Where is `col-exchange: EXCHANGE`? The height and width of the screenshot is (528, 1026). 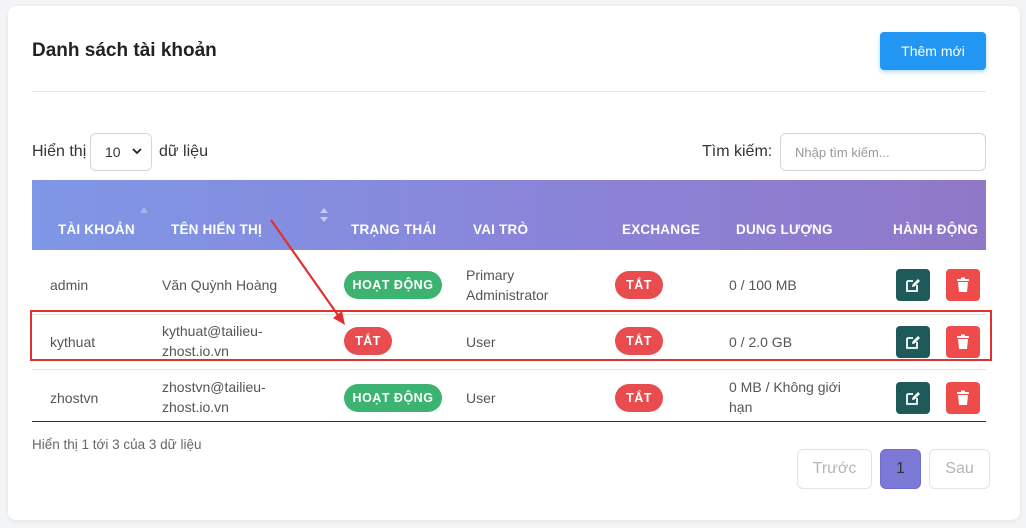
col-exchange: EXCHANGE is located at coordinates (661, 229).